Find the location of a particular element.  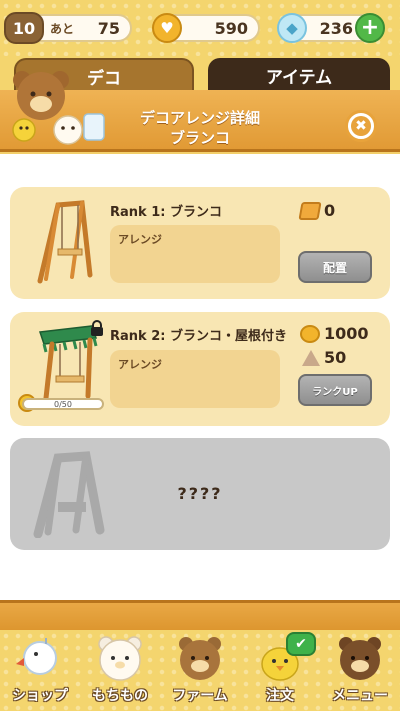

coin-icon is located at coordinates (310, 333).